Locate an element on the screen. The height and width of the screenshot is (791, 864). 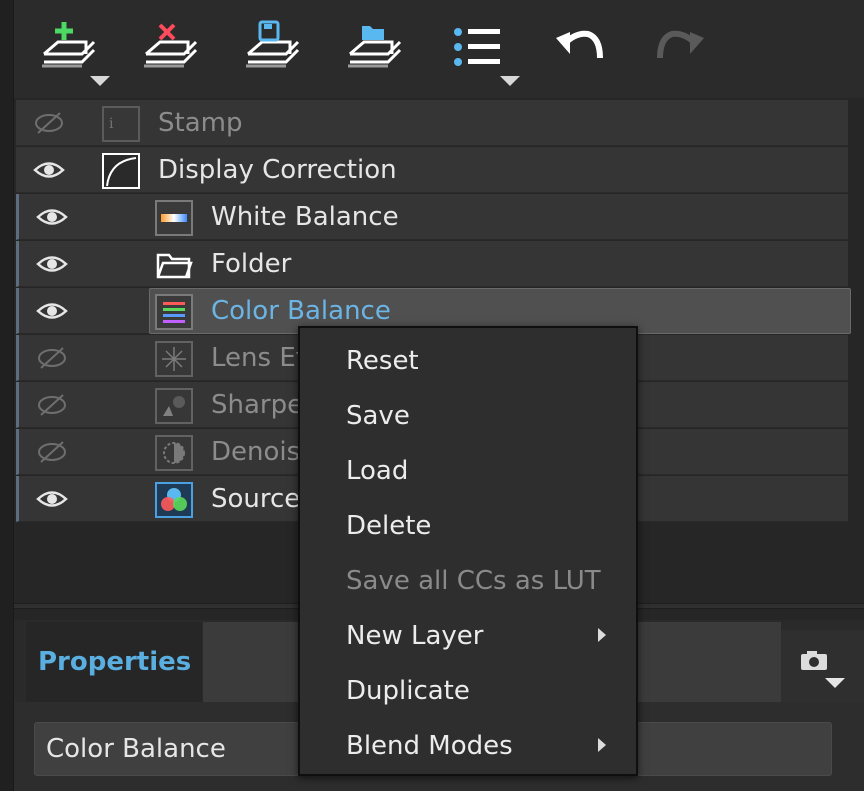
open-layers-button is located at coordinates (379, 50).